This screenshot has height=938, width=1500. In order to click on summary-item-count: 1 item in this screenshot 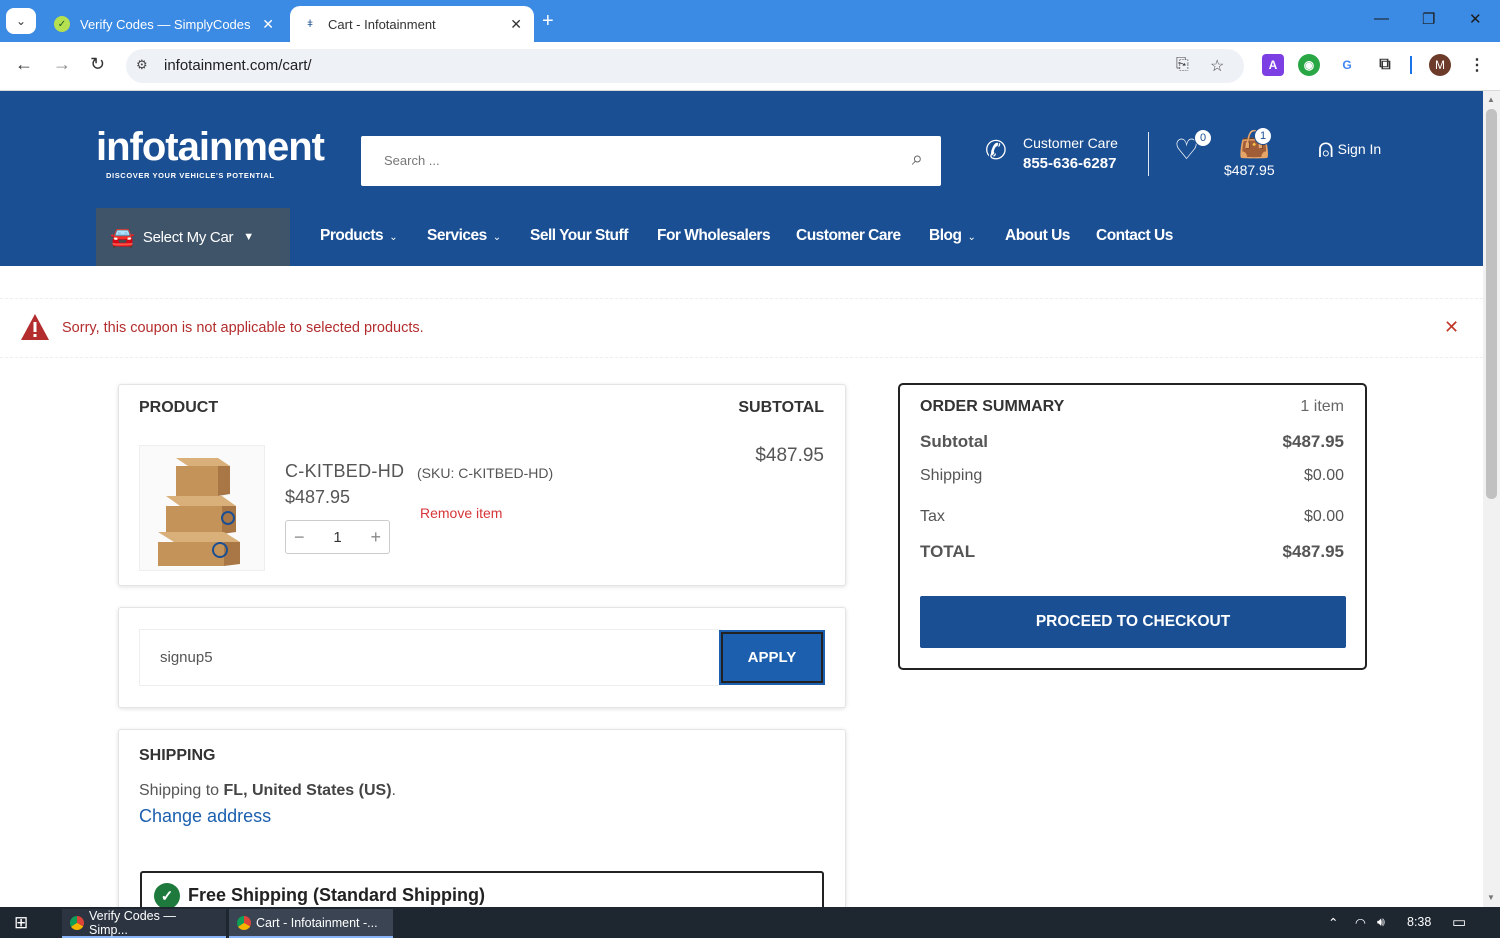, I will do `click(1322, 406)`.